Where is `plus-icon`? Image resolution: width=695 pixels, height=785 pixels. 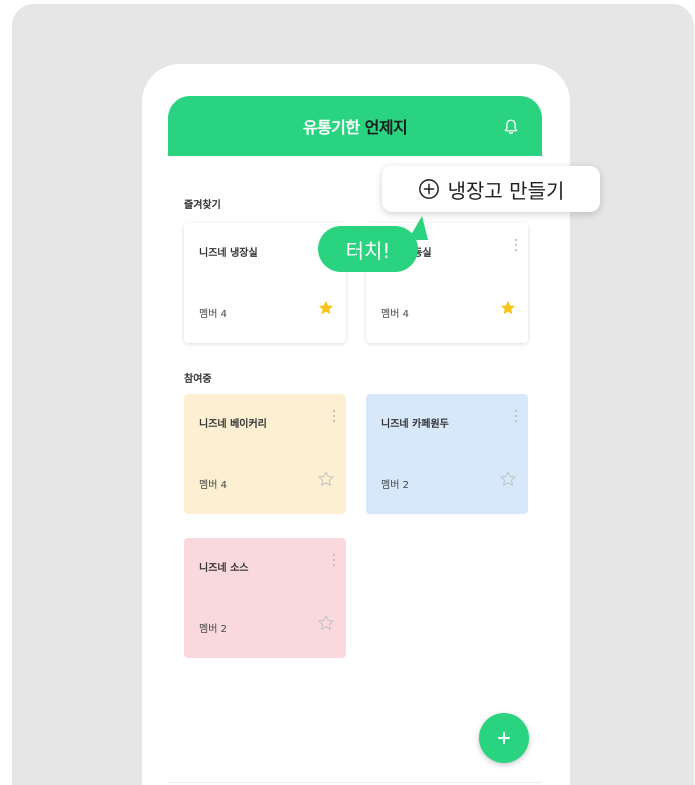
plus-icon is located at coordinates (504, 738).